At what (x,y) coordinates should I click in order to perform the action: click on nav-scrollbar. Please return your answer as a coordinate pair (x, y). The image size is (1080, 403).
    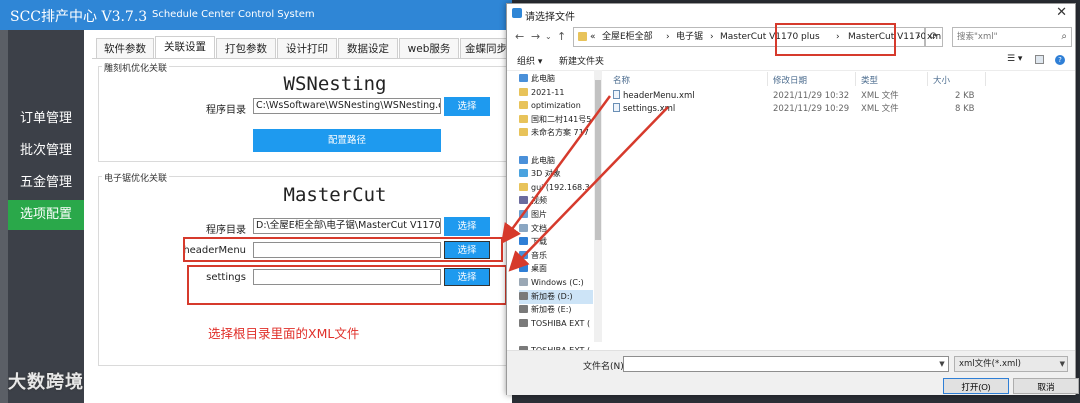
    Looking at the image, I should click on (598, 206).